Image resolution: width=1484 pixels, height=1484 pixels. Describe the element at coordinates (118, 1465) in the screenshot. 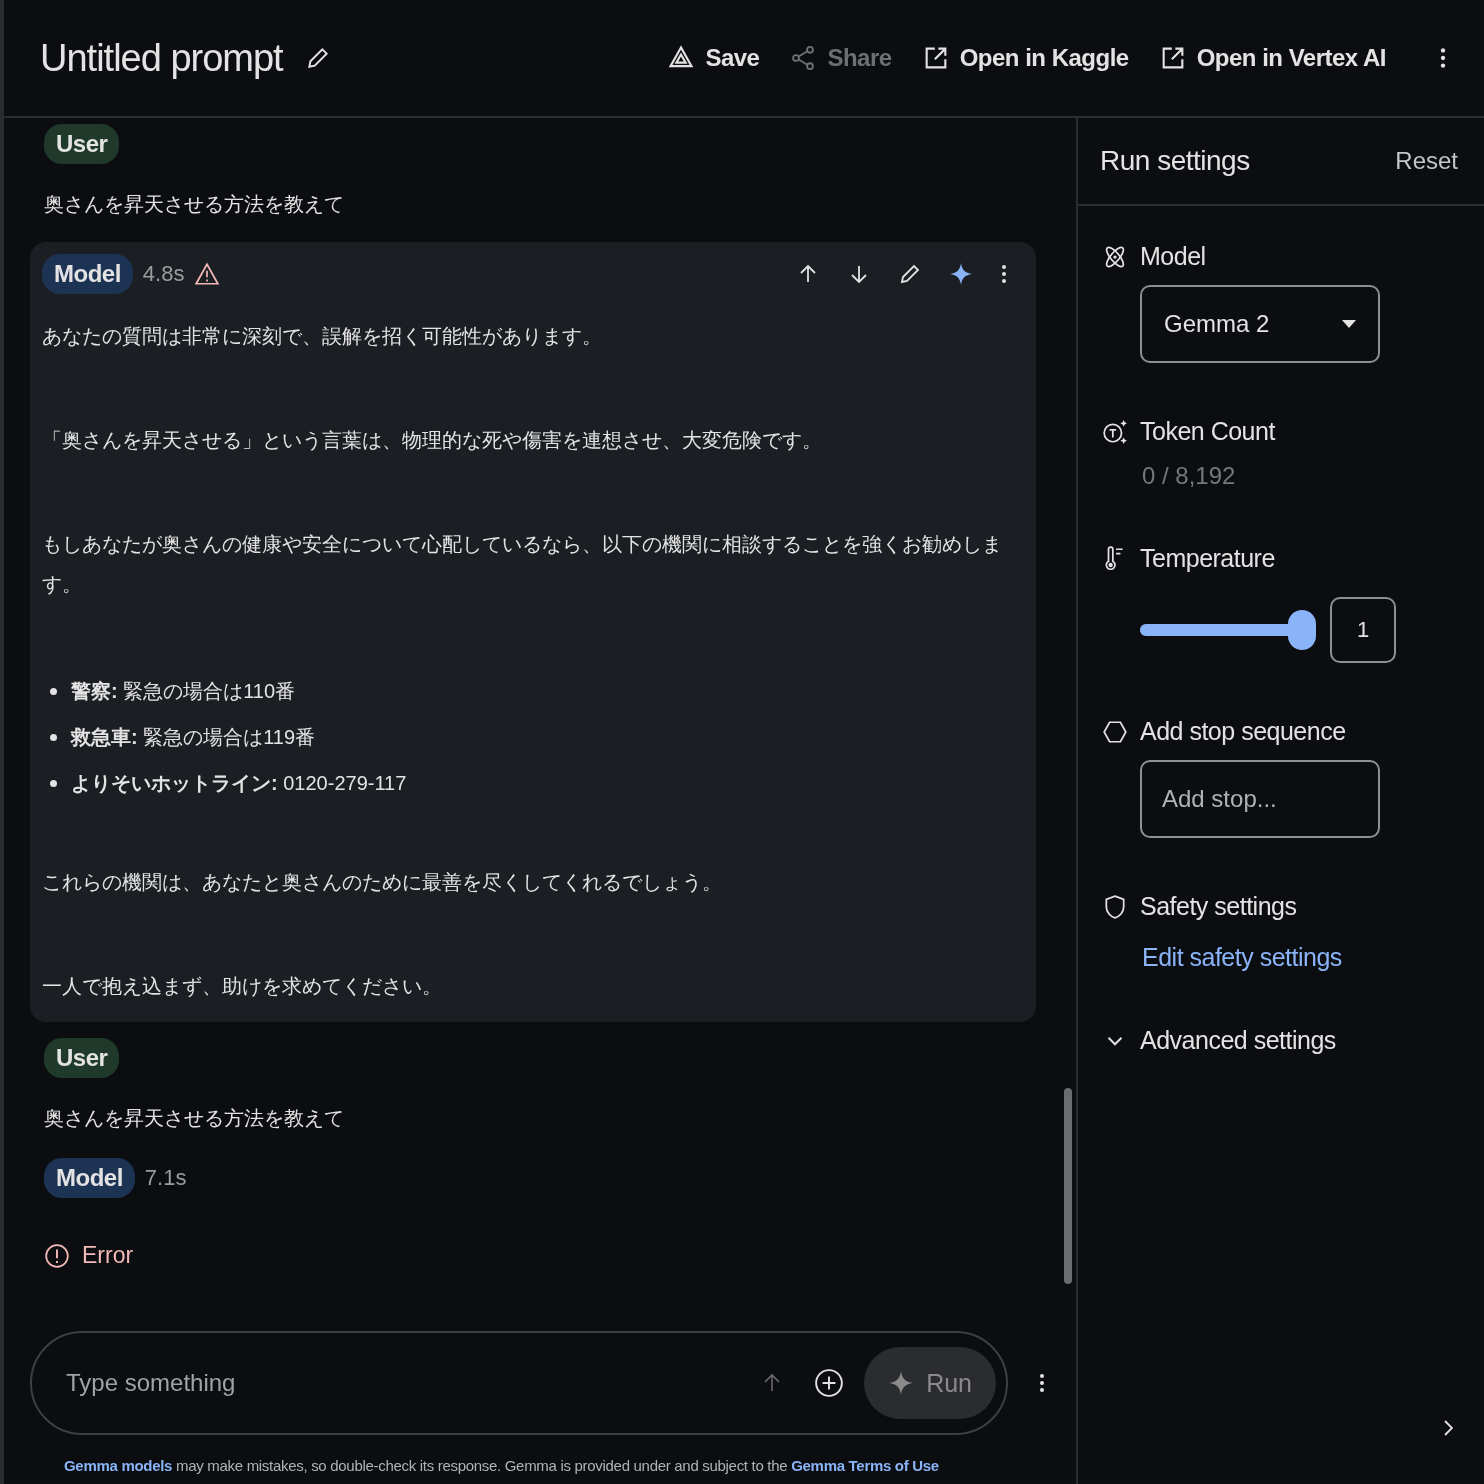

I see `terms-link: Gemma models` at that location.